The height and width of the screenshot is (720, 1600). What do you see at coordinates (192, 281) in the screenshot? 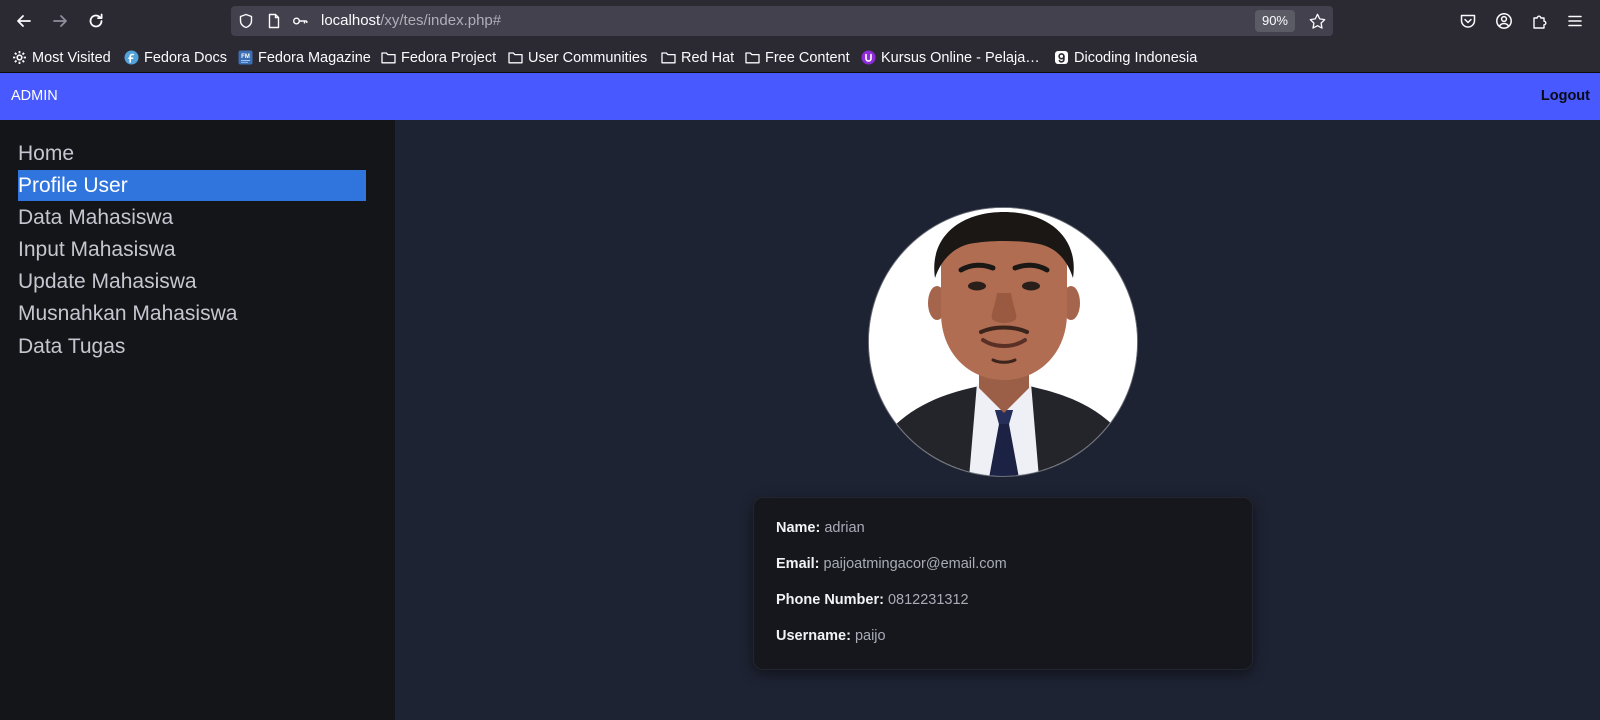
I see `sidebar-item-update-mahasiswa: Update Mahasiswa` at bounding box center [192, 281].